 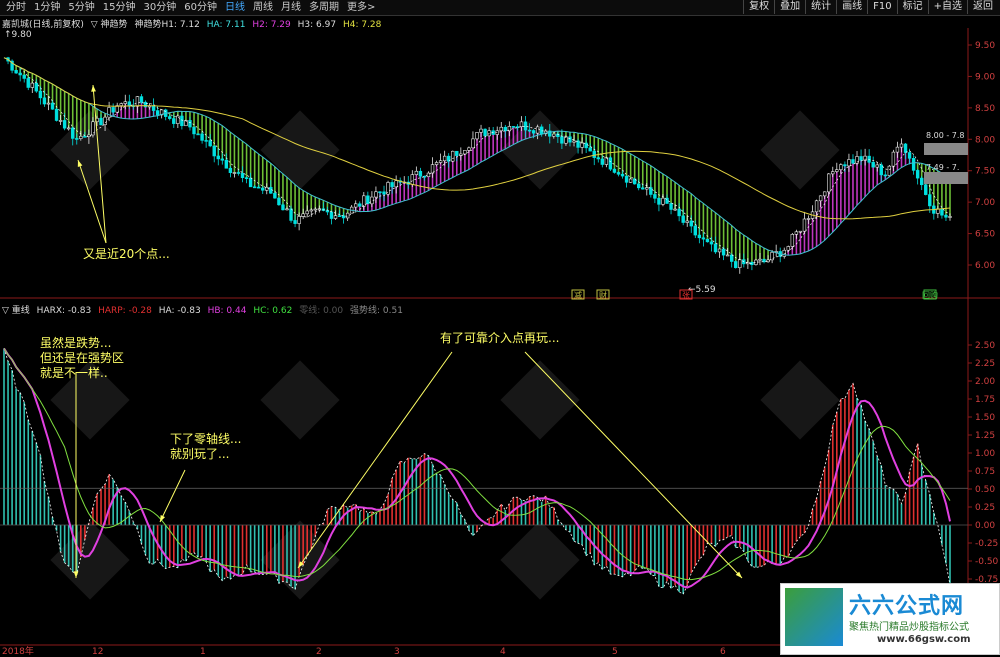 What do you see at coordinates (985, 472) in the screenshot?
I see `sub-axis-label-7: 0.75` at bounding box center [985, 472].